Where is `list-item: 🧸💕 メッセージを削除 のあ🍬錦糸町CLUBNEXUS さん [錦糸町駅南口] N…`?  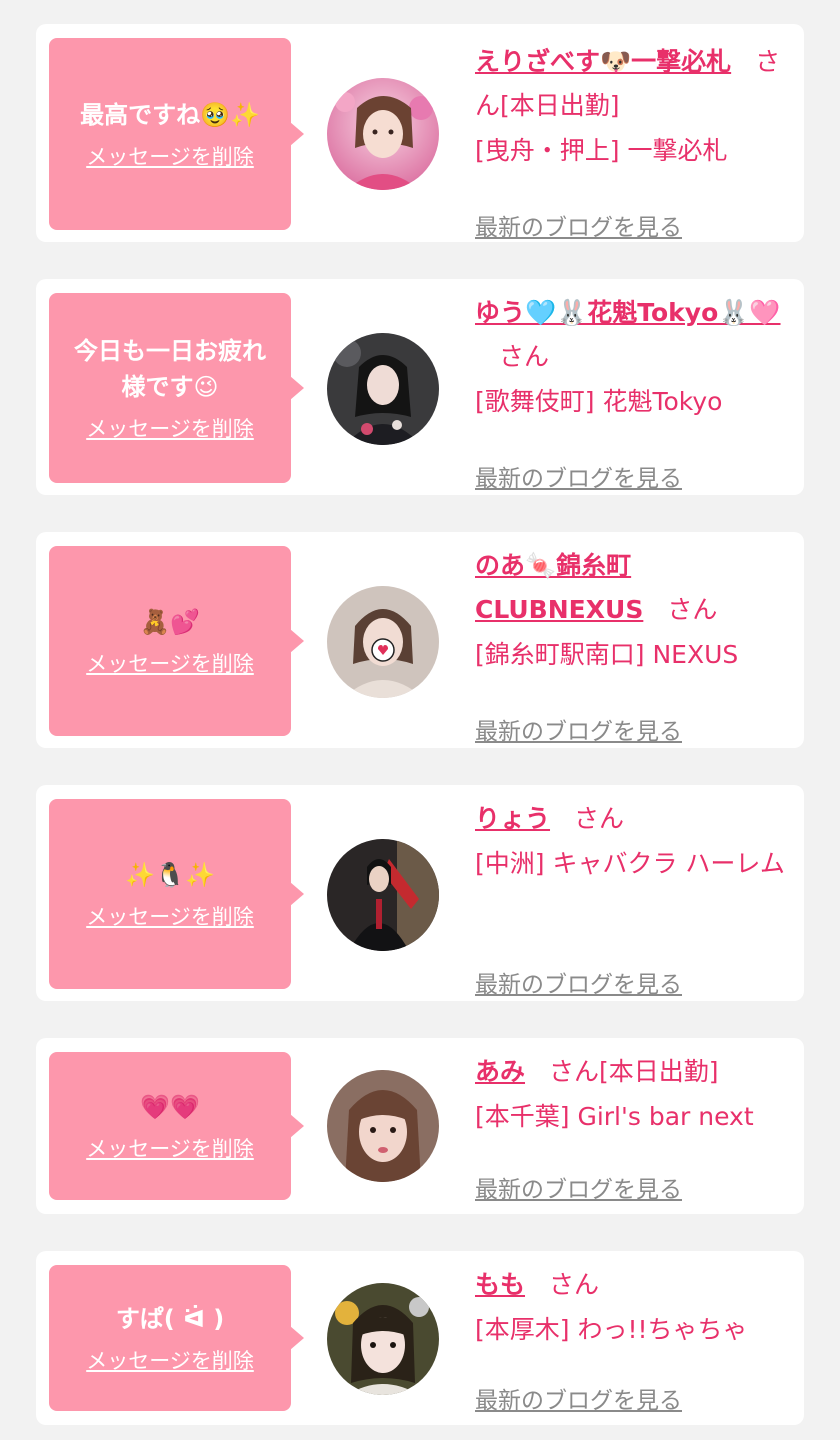
list-item: 🧸💕 メッセージを削除 のあ🍬錦糸町CLUBNEXUS さん [錦糸町駅南口] N… is located at coordinates (420, 640).